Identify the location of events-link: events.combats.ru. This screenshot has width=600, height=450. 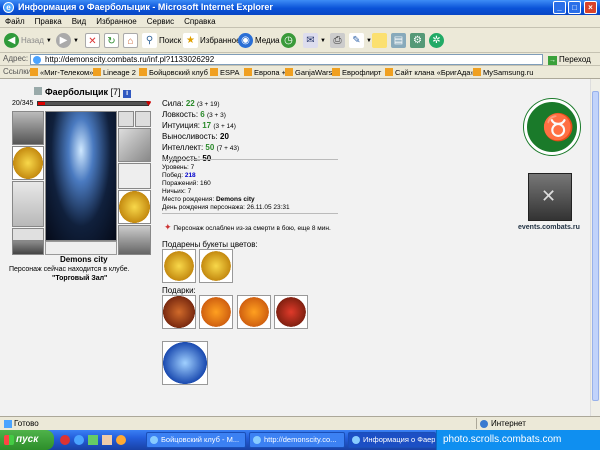
(549, 227).